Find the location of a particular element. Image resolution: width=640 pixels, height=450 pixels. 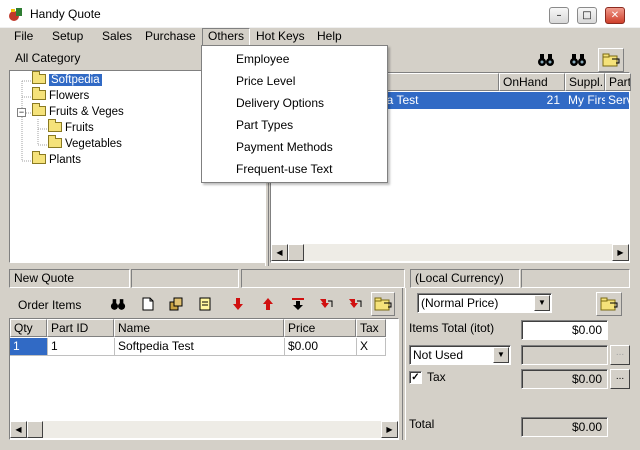

tree-item-flowers: Flowers is located at coordinates (61, 96).